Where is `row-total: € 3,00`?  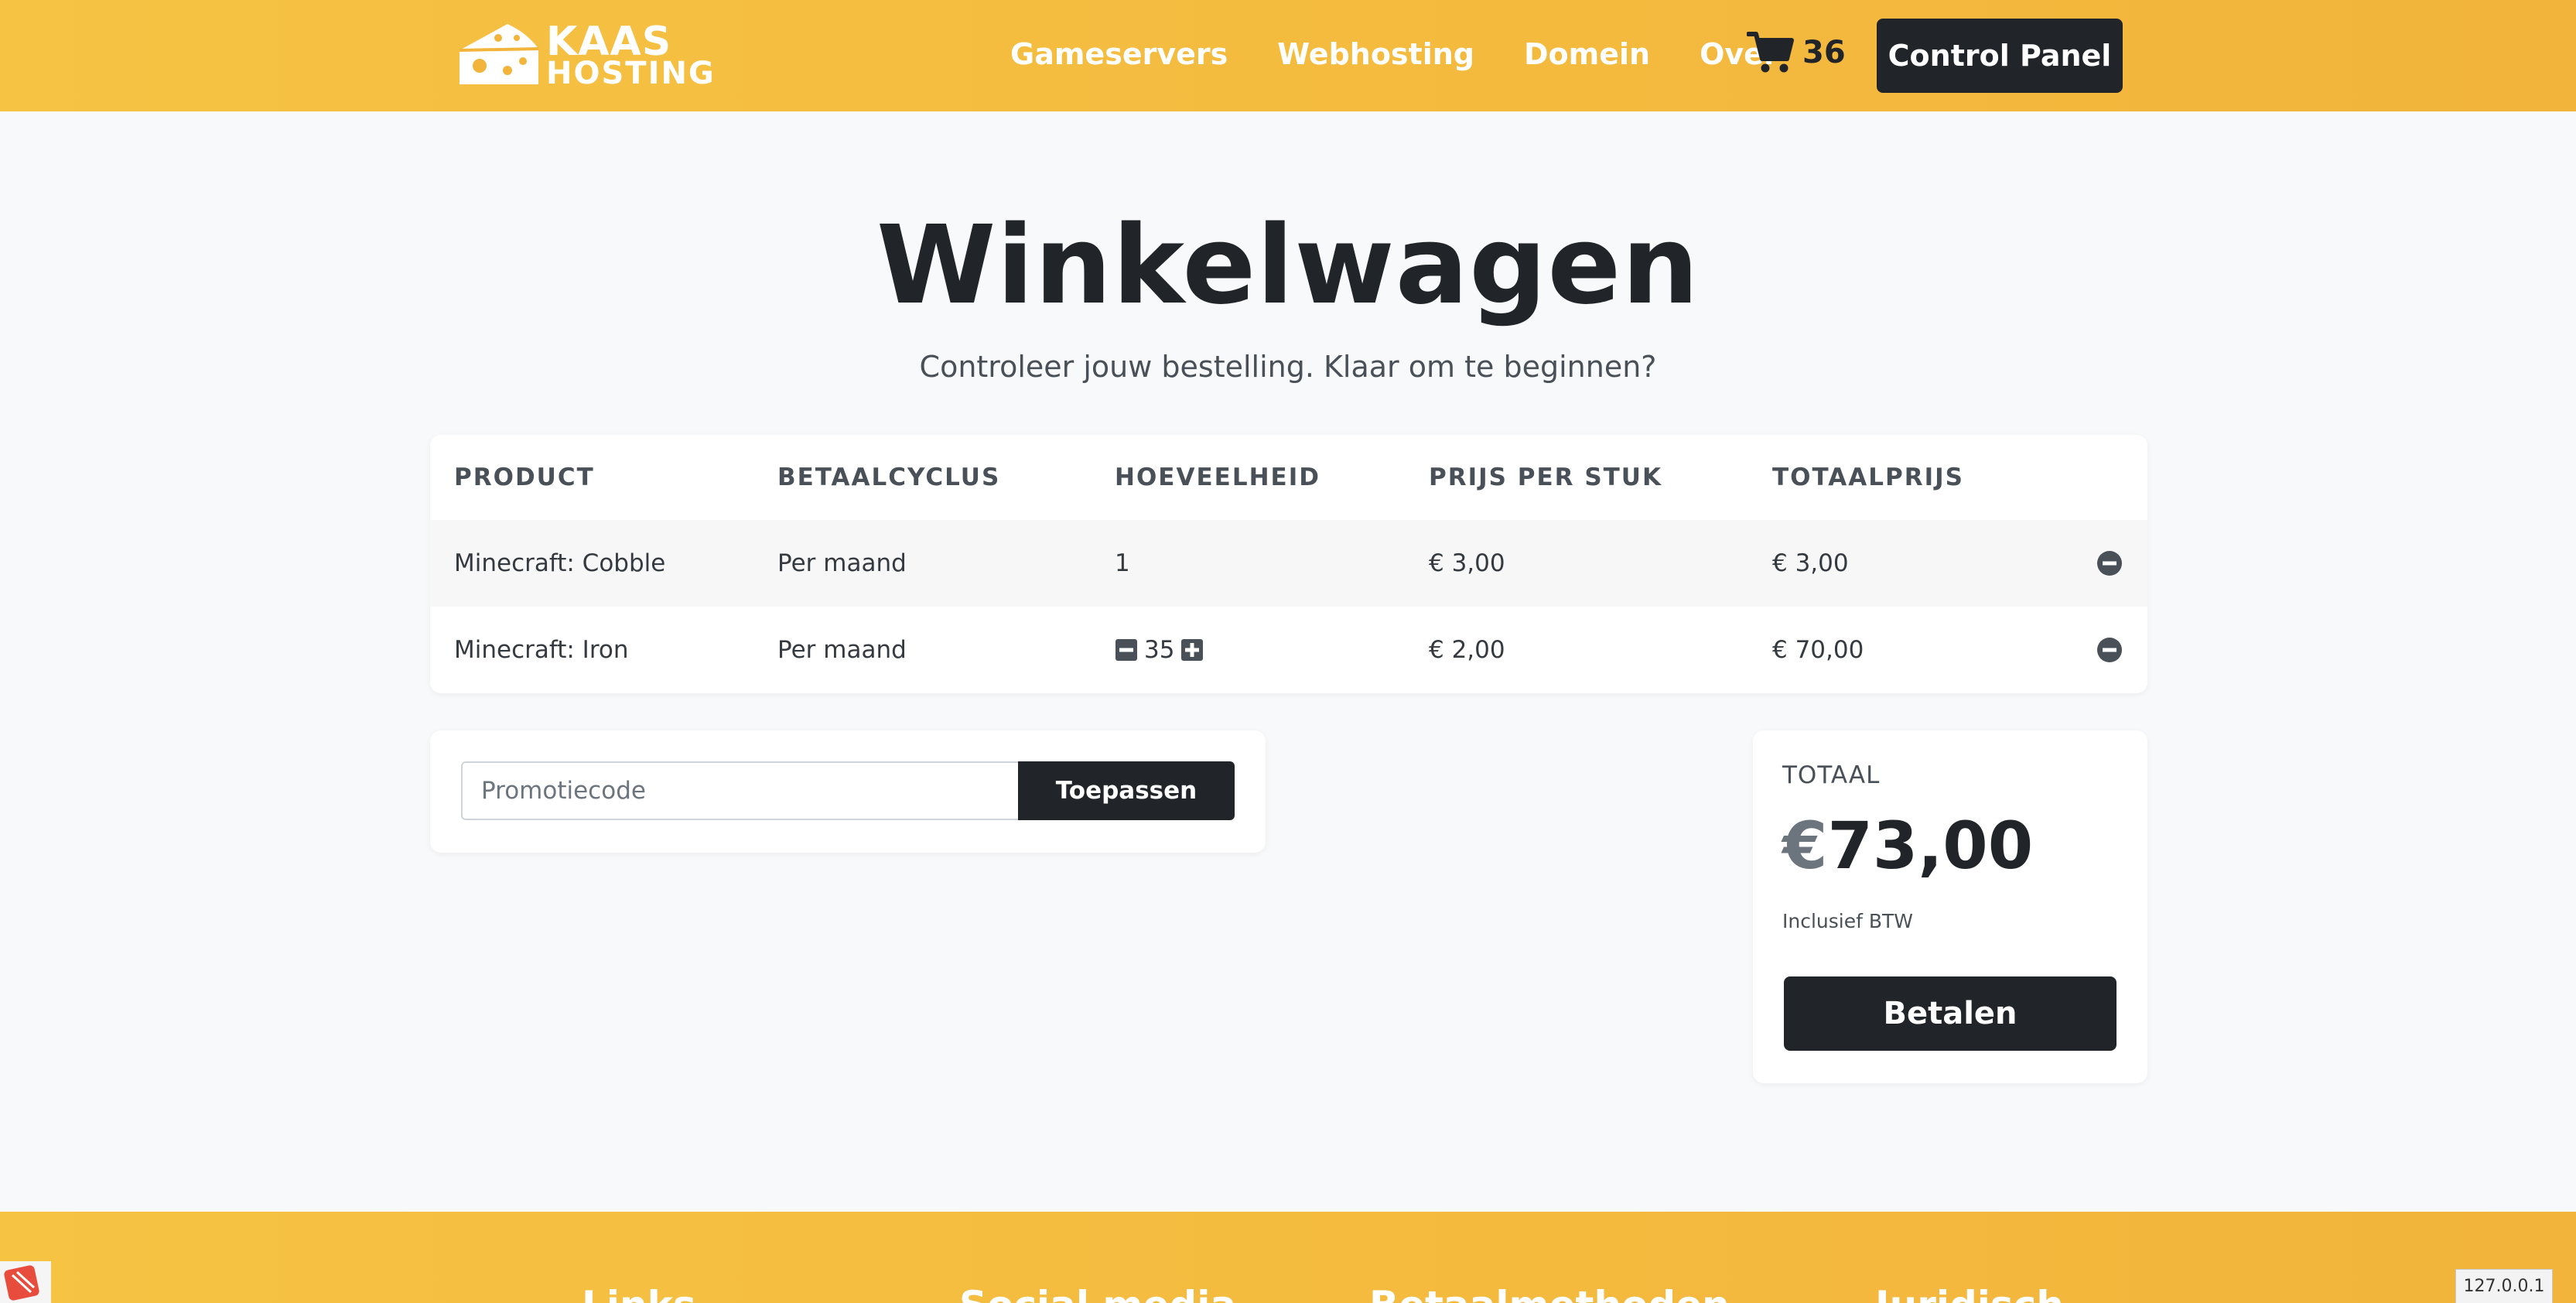
row-total: € 3,00 is located at coordinates (1810, 563).